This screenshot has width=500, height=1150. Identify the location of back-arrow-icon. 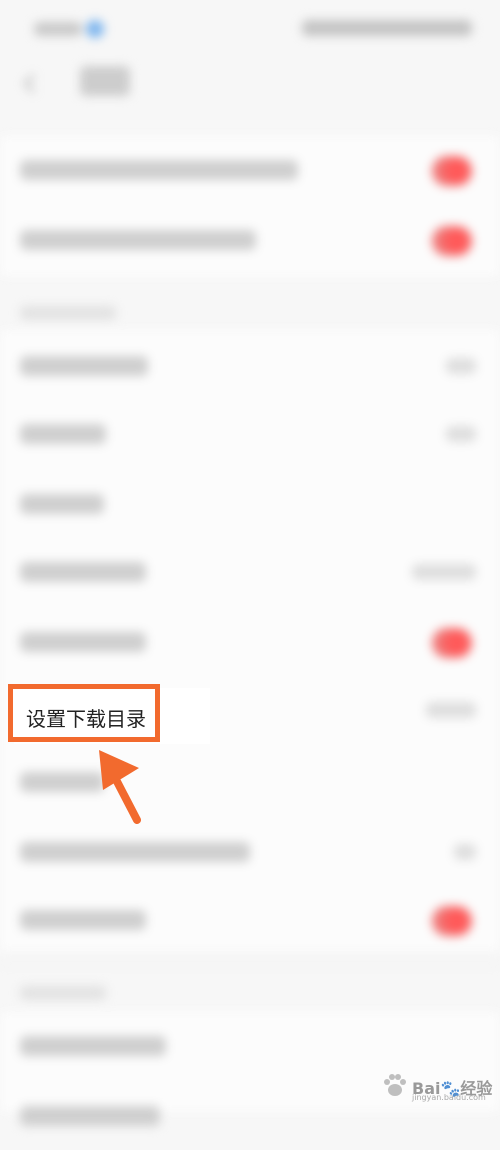
(33, 82).